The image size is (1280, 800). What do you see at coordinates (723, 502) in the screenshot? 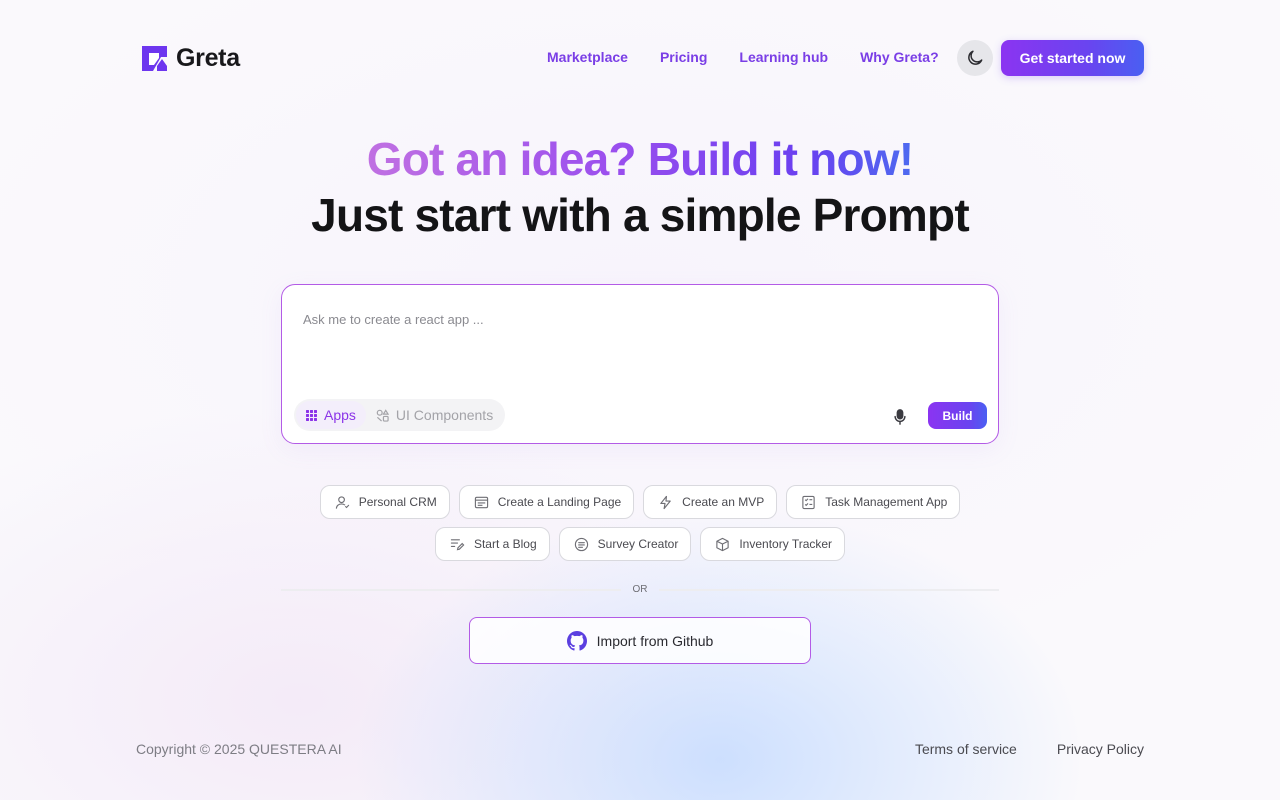
I see `chip-label: Create an MVP` at bounding box center [723, 502].